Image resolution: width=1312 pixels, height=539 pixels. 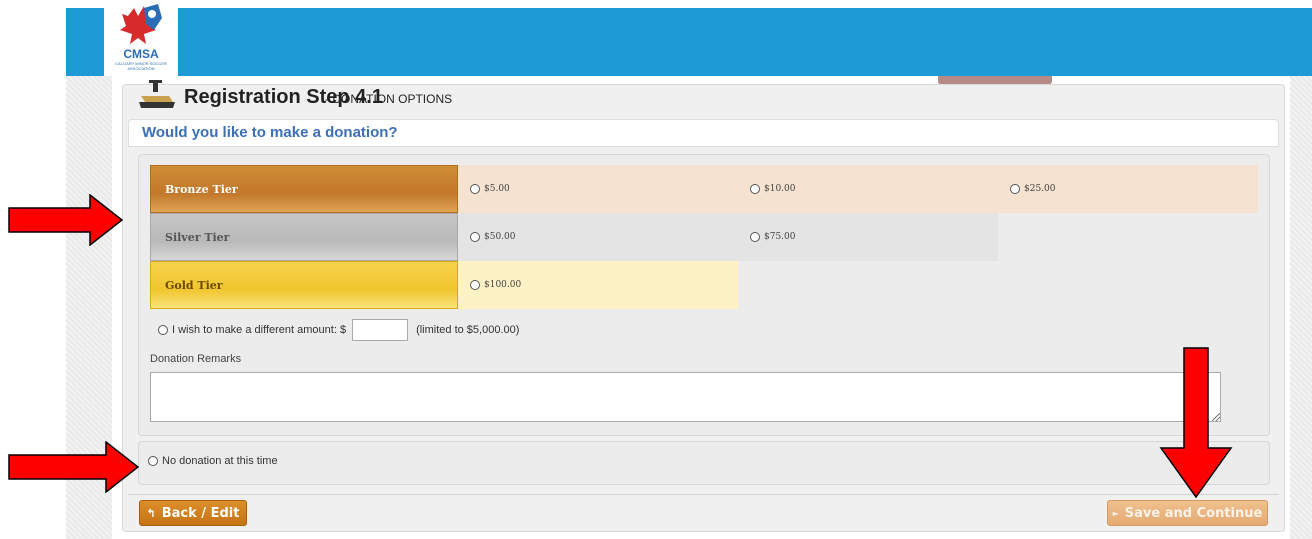 I want to click on cmsa-logo: CMSA CALGARY MINOR SOCCER ASSOCIATION, so click(x=141, y=38).